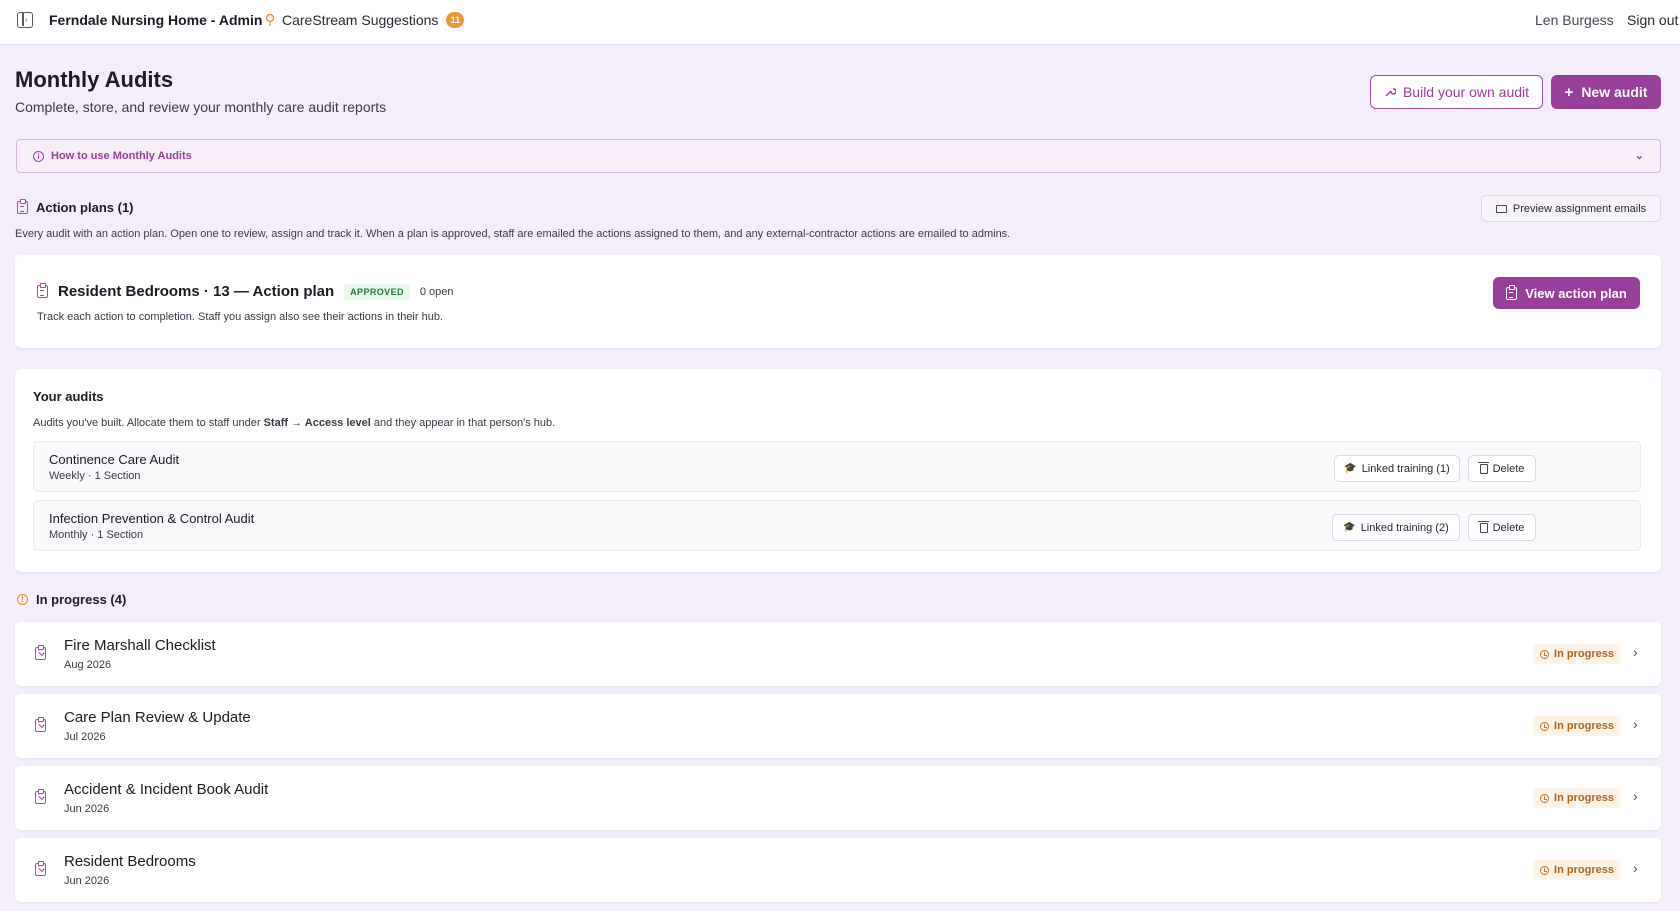 The image size is (1680, 911). I want to click on audit-name: Infection Prevention & Control Audit, so click(152, 518).